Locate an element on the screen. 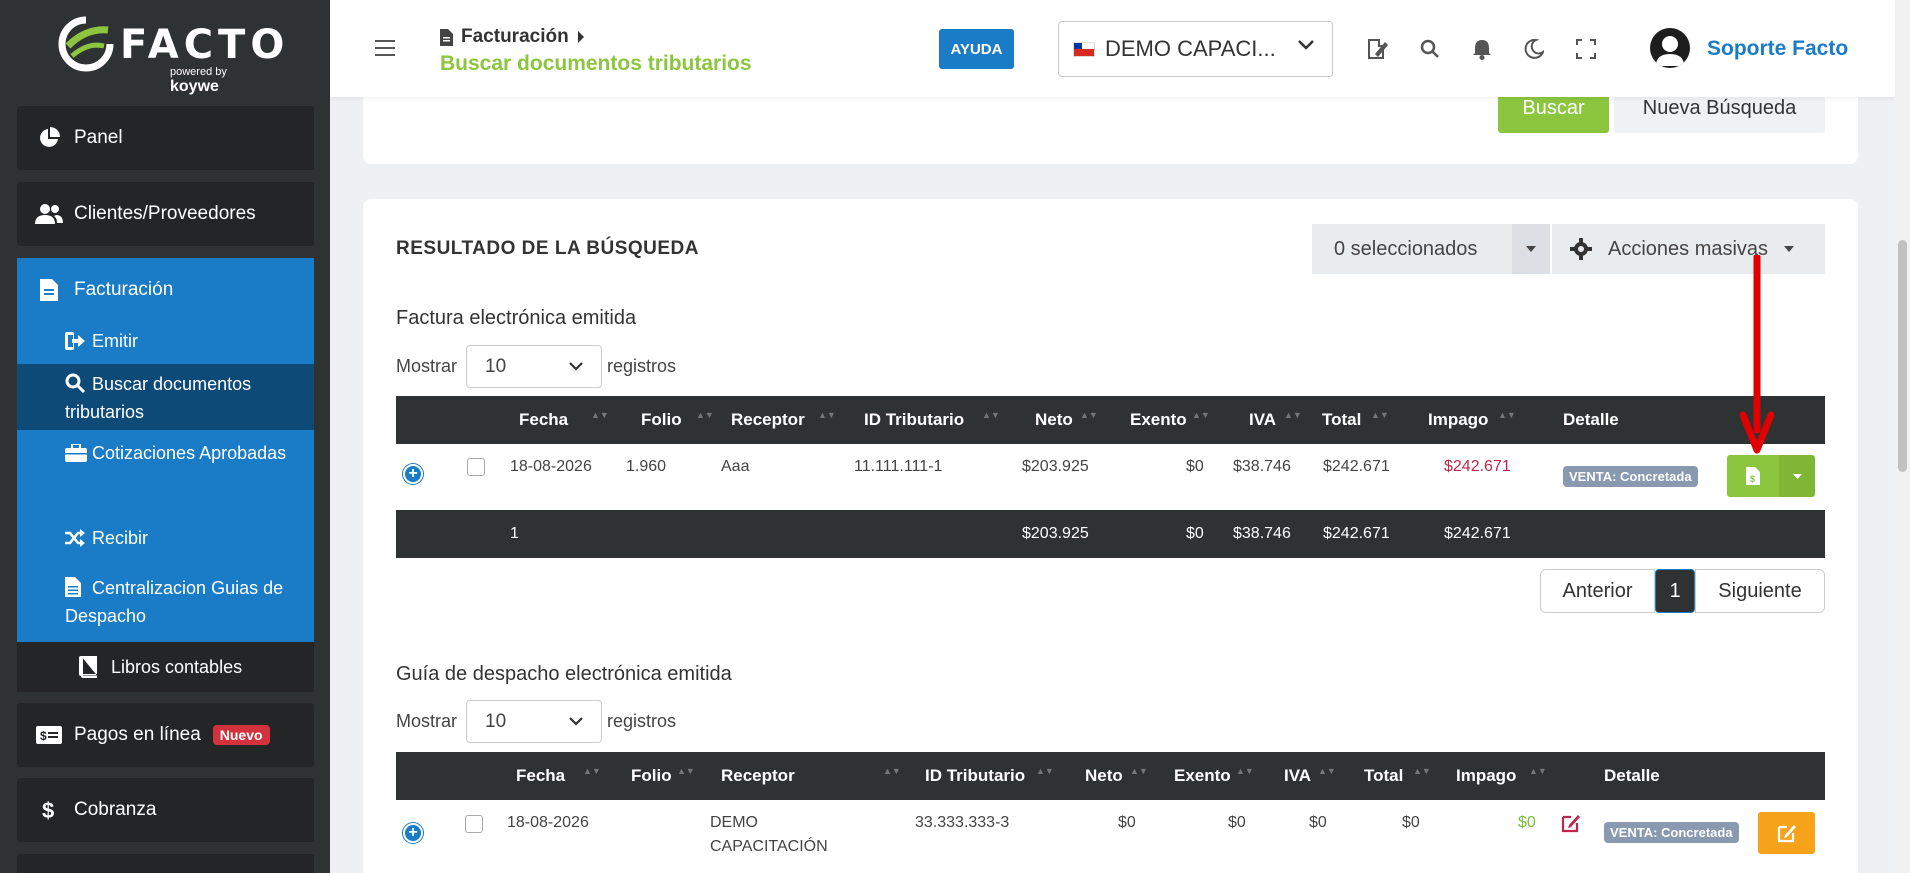 This screenshot has height=873, width=1910. cell-folio: 1.960 is located at coordinates (646, 467).